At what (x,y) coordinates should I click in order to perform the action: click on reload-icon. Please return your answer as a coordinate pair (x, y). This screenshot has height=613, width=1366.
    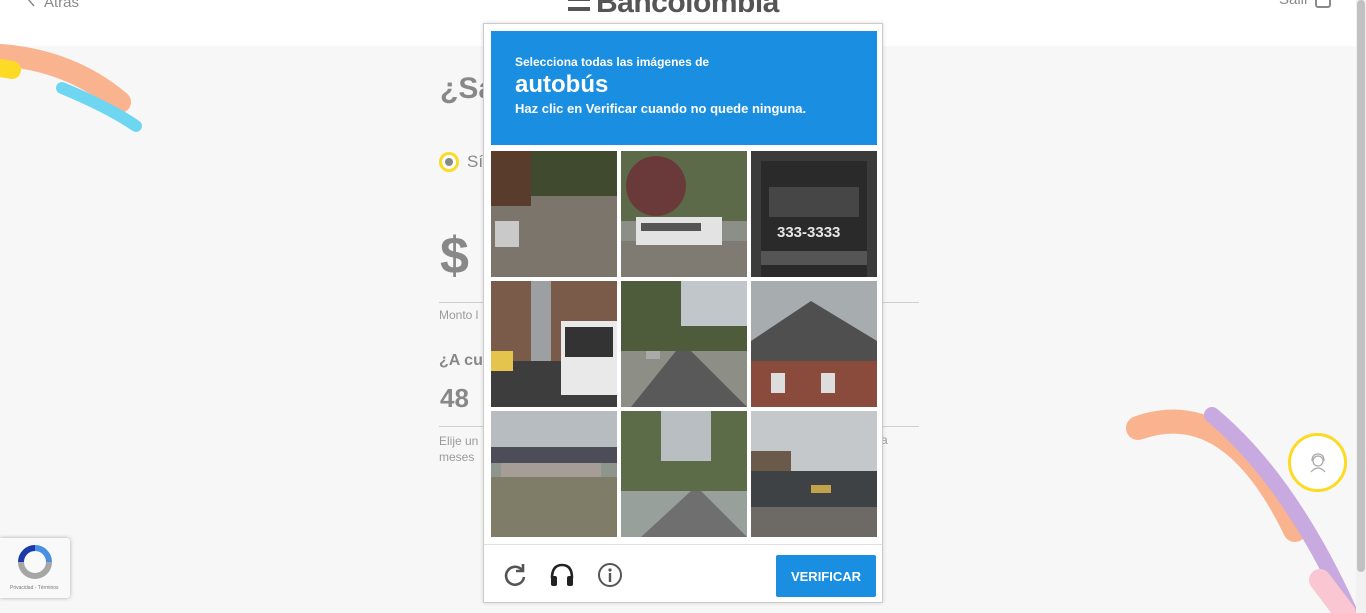
    Looking at the image, I should click on (515, 575).